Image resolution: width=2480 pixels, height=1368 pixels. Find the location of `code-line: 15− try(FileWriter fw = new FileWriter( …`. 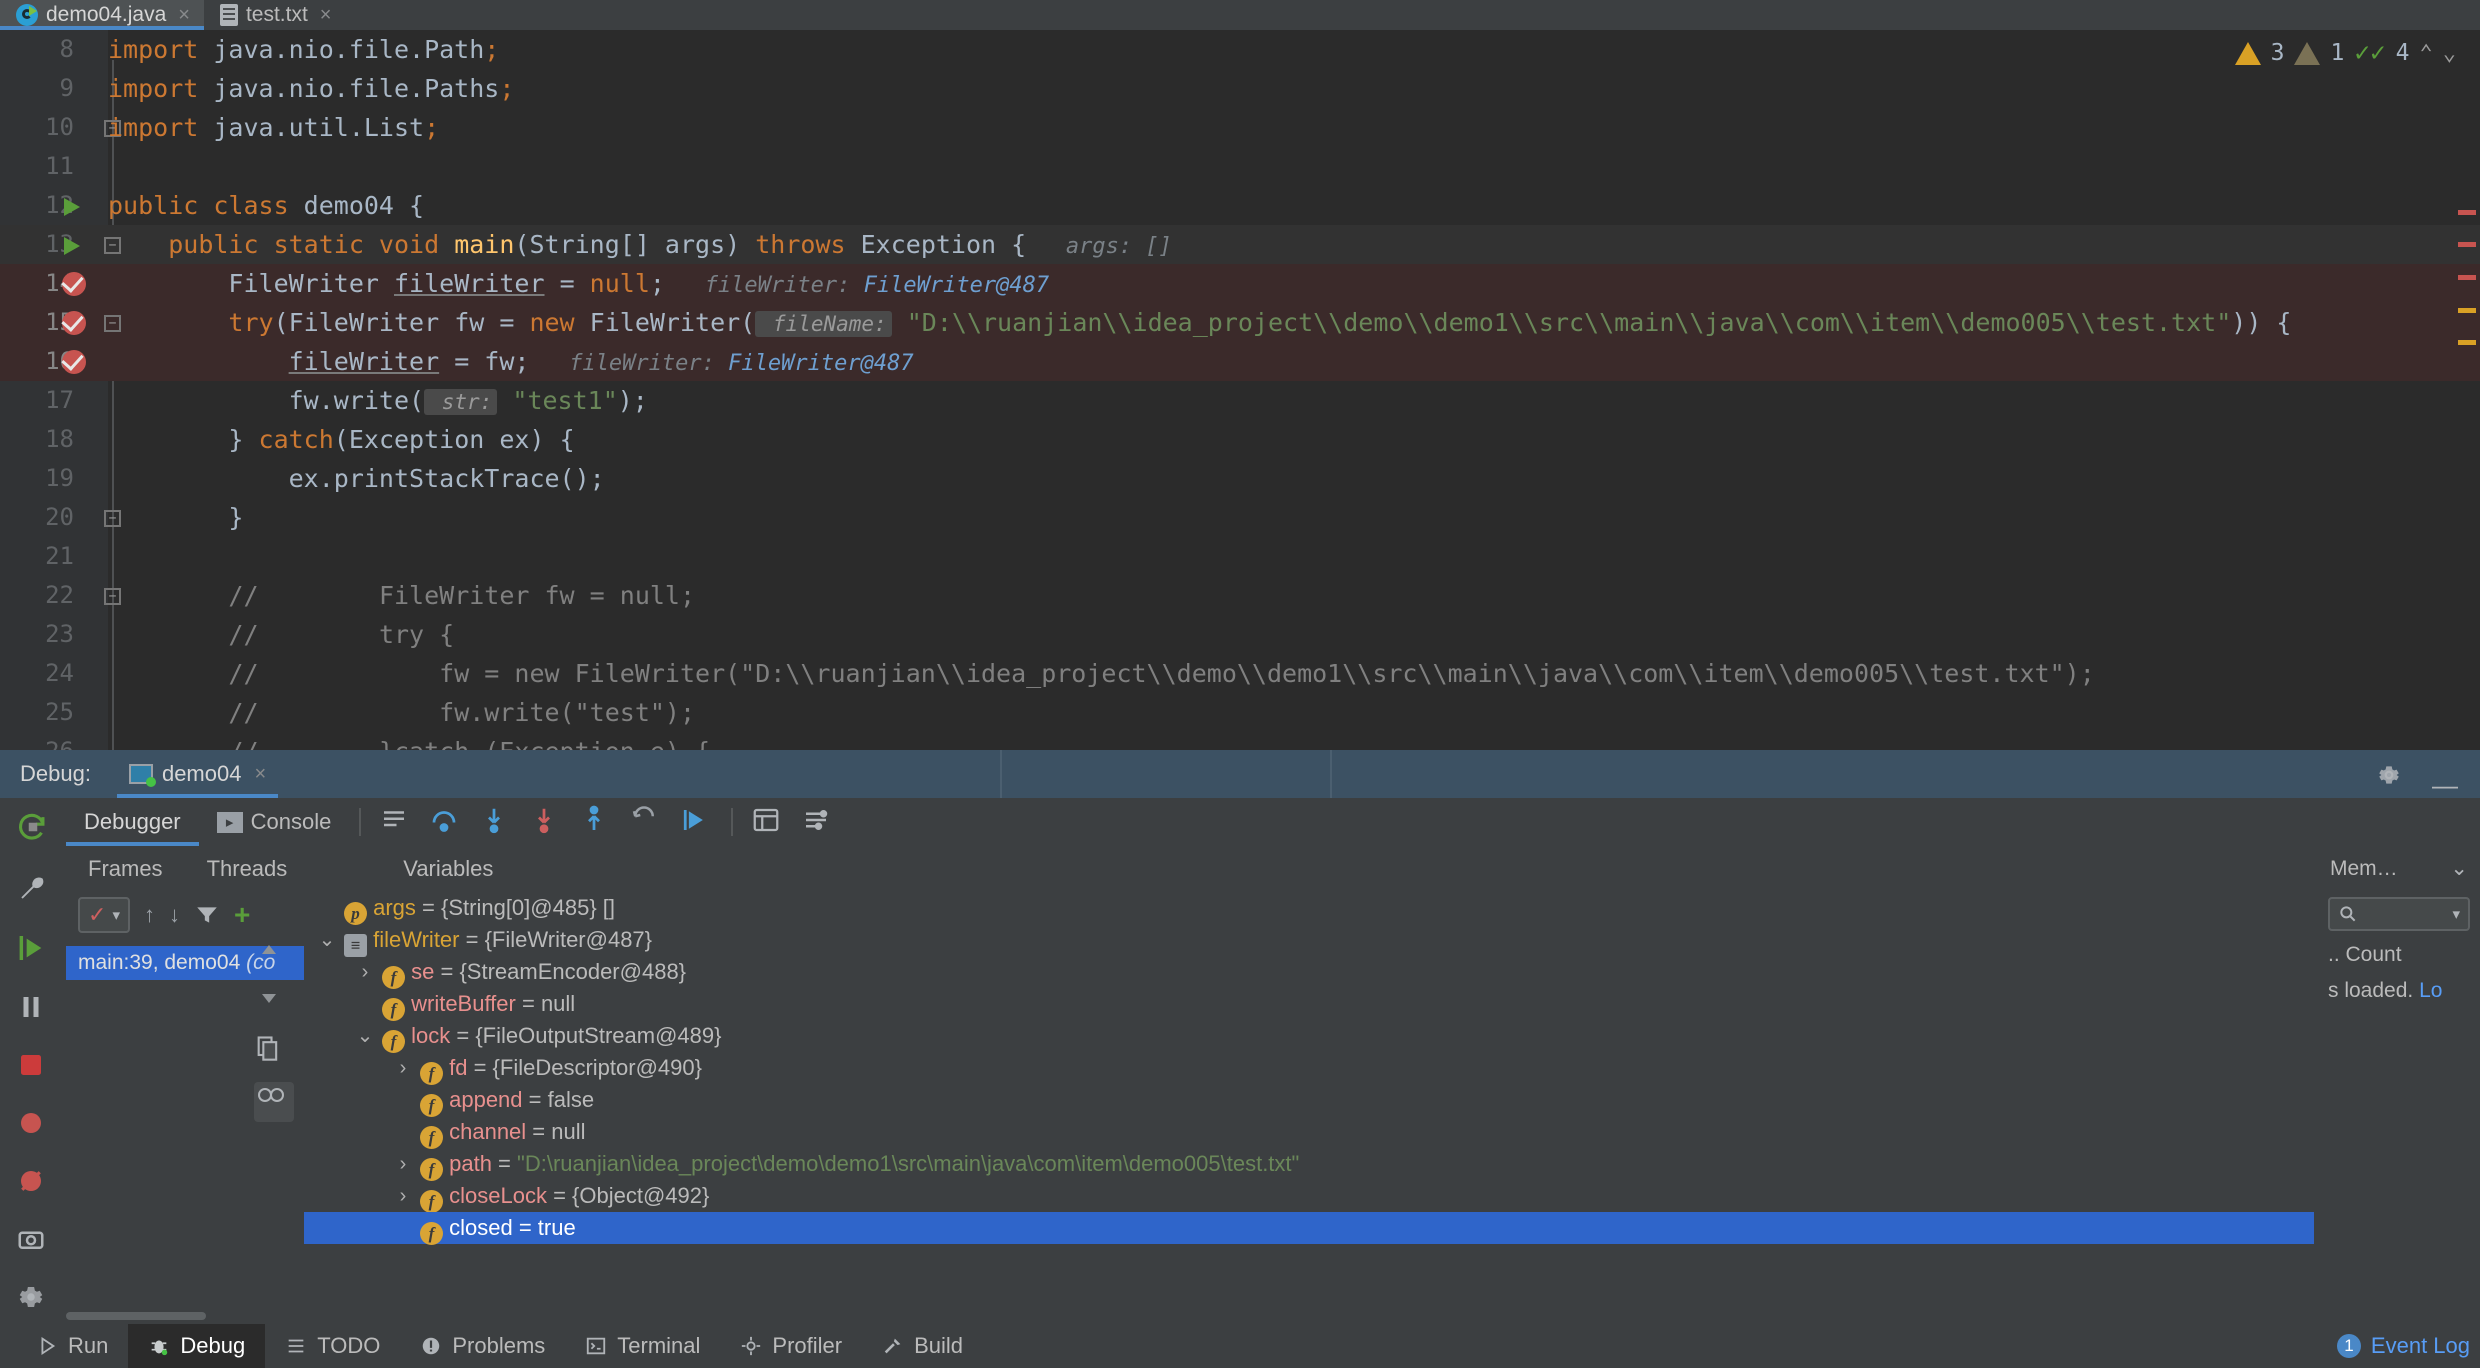

code-line: 15− try(FileWriter fw = new FileWriter( … is located at coordinates (1240, 322).